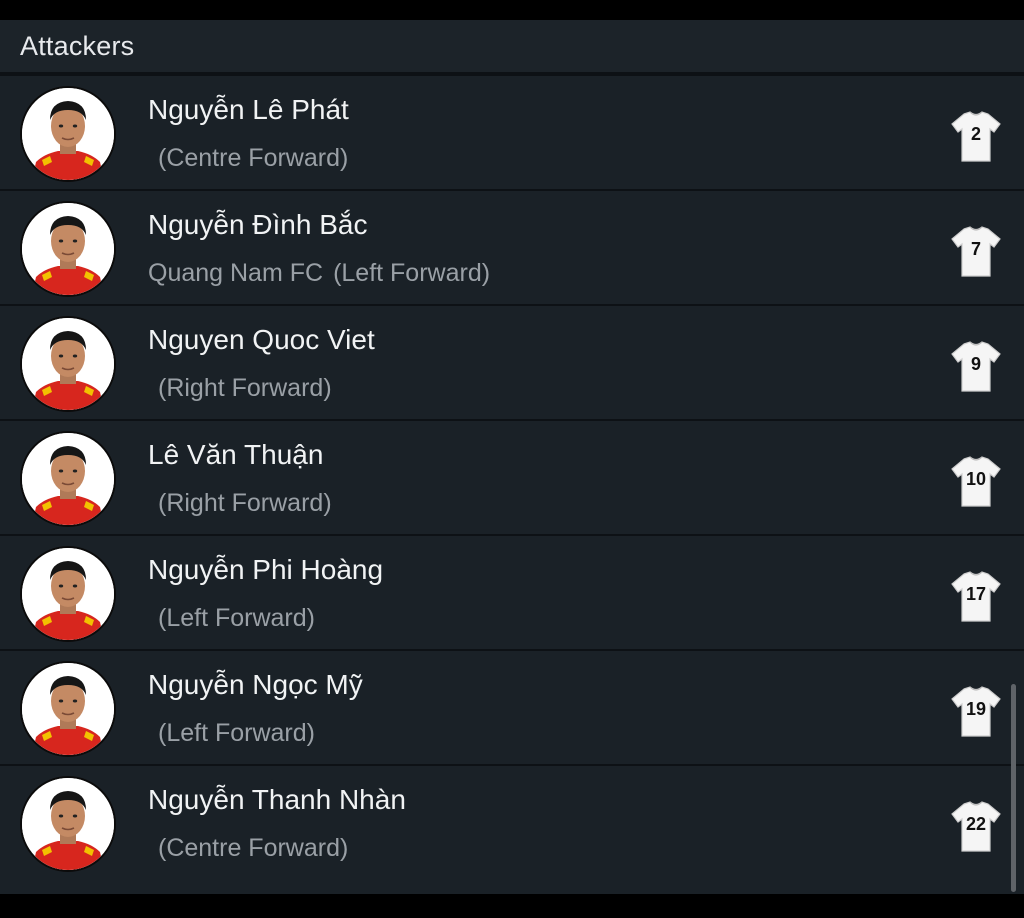 The image size is (1024, 918). I want to click on jersey-number: 10, so click(976, 479).